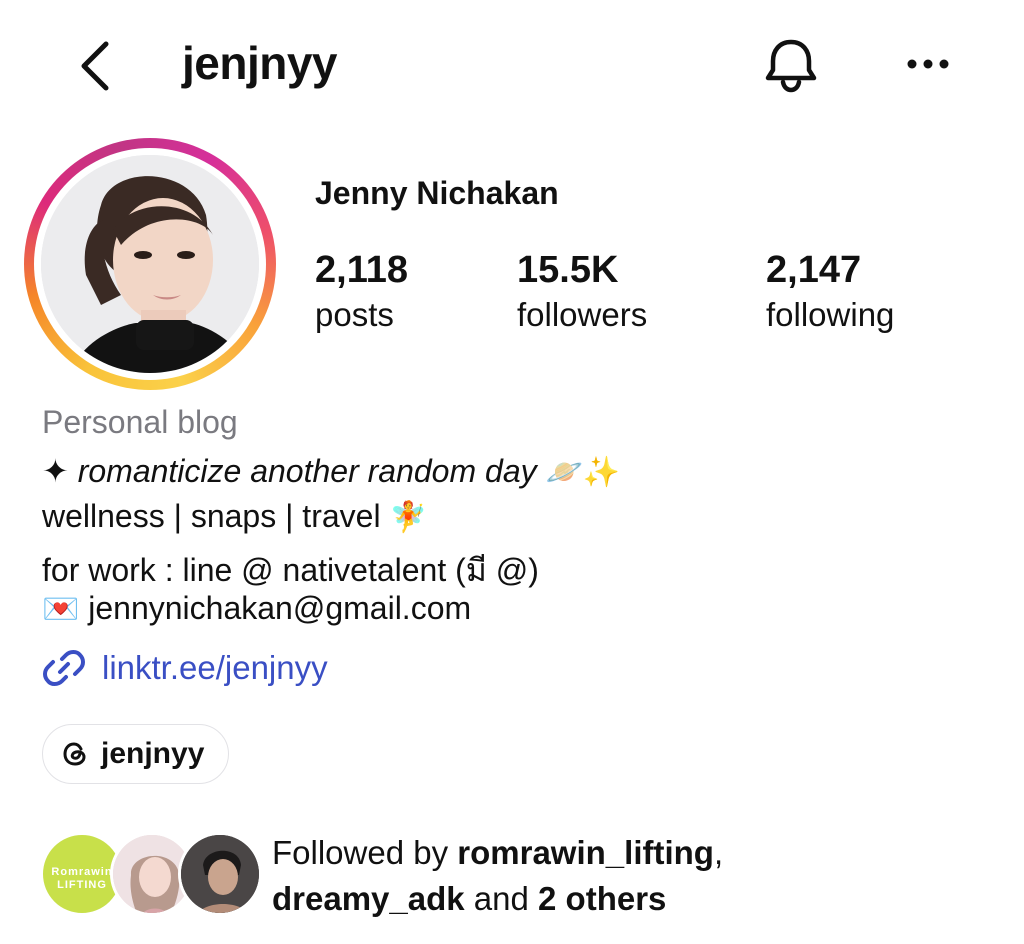 The image size is (1024, 944). Describe the element at coordinates (361, 293) in the screenshot. I see `posts-stat: 2,118 posts` at that location.